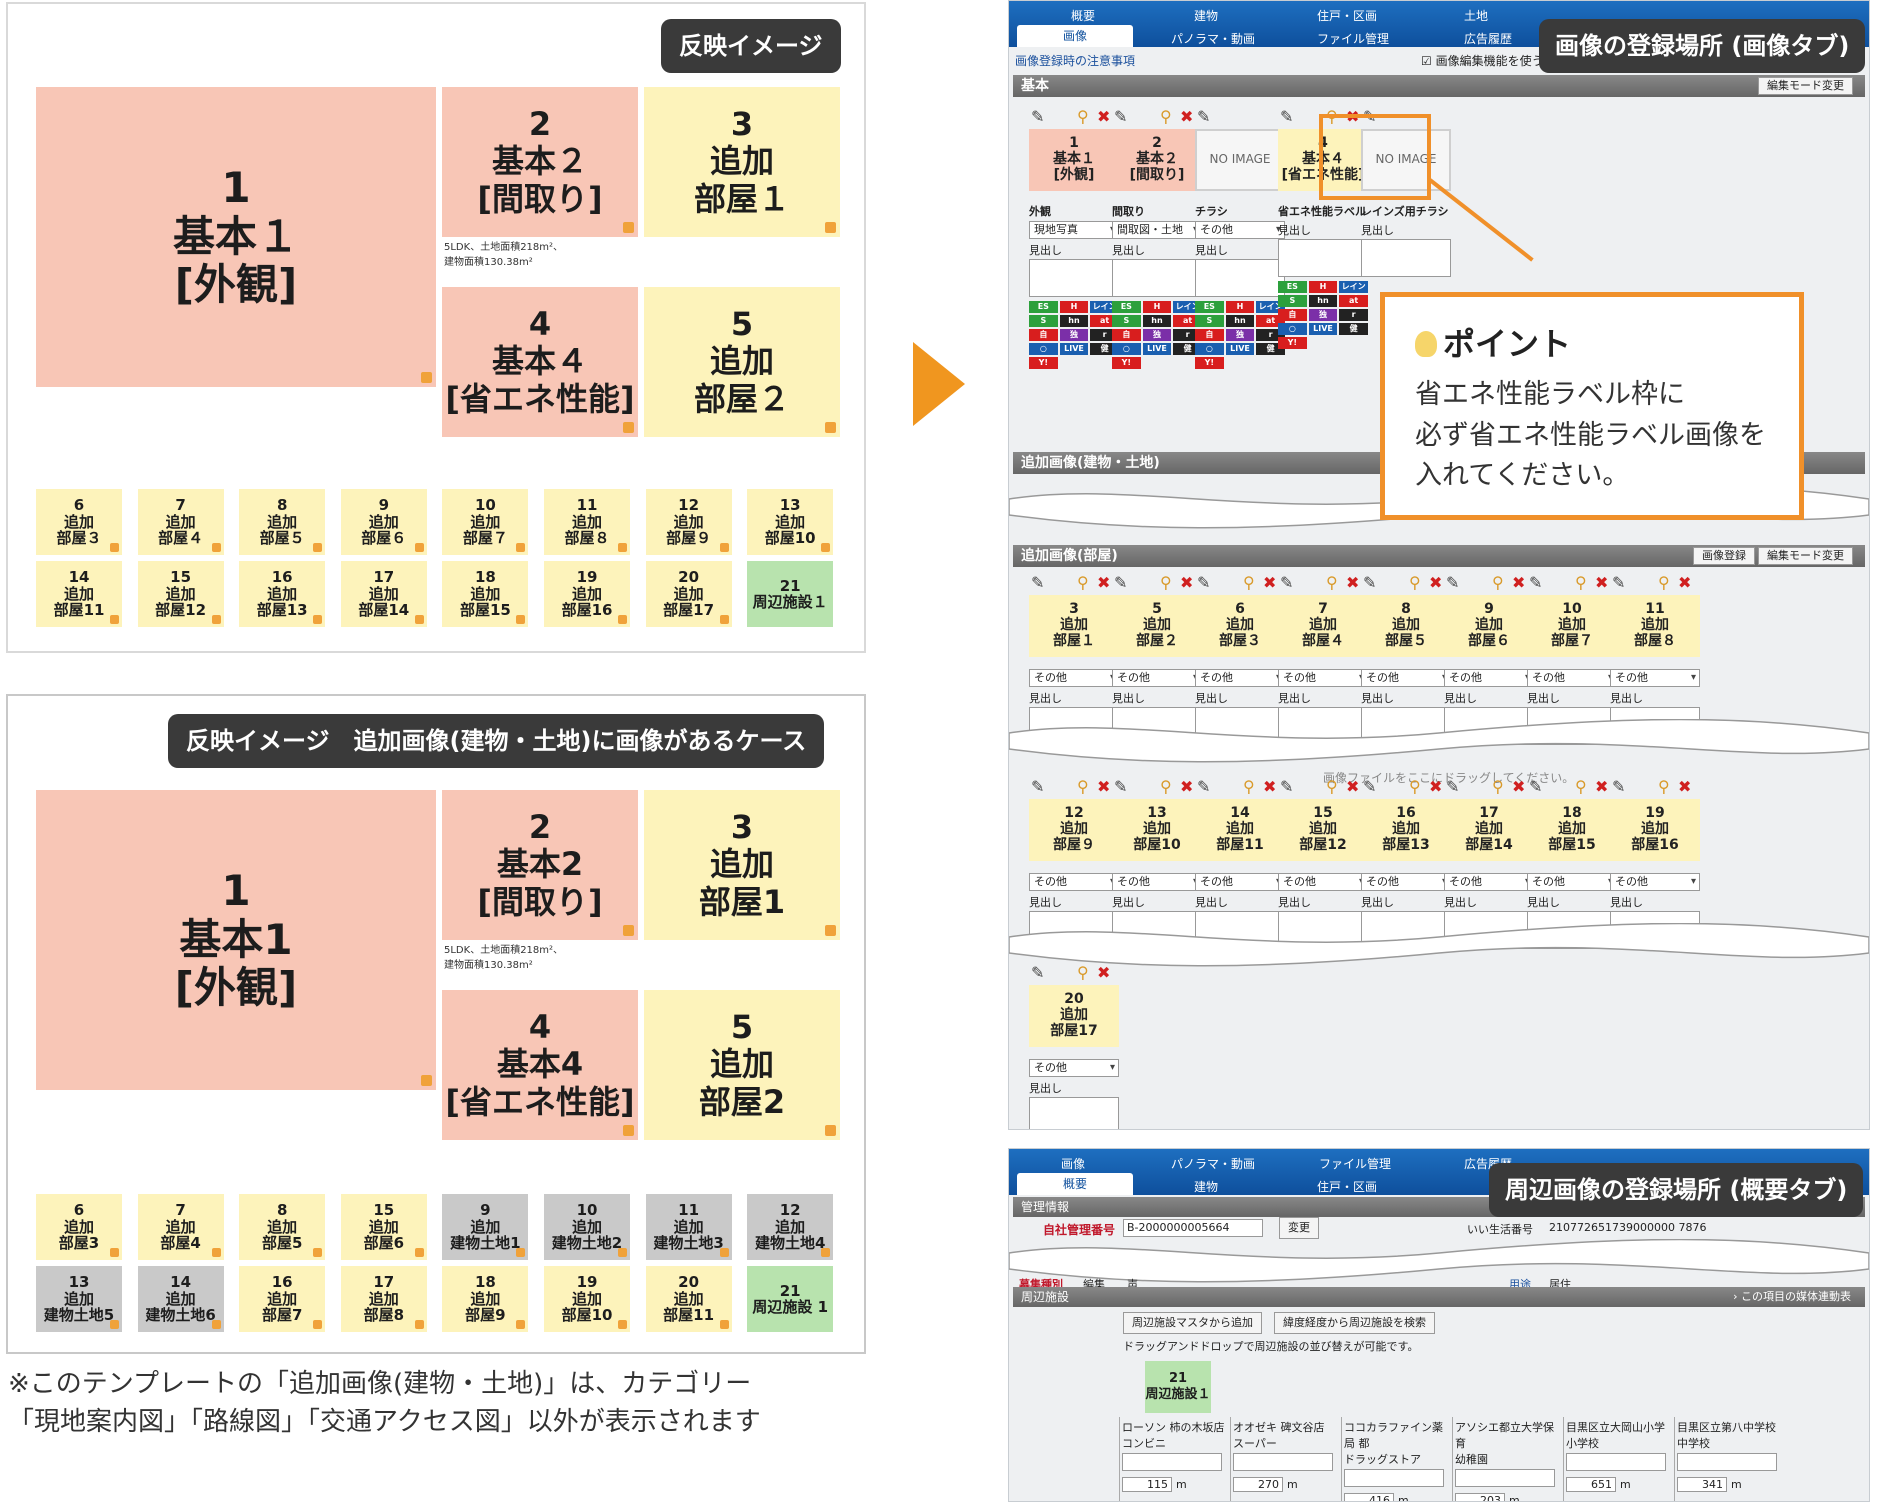 Image resolution: width=1880 pixels, height=1502 pixels. I want to click on facility-column: アソシエ都立大学保育 幼稚園 203 m, so click(1507, 1459).